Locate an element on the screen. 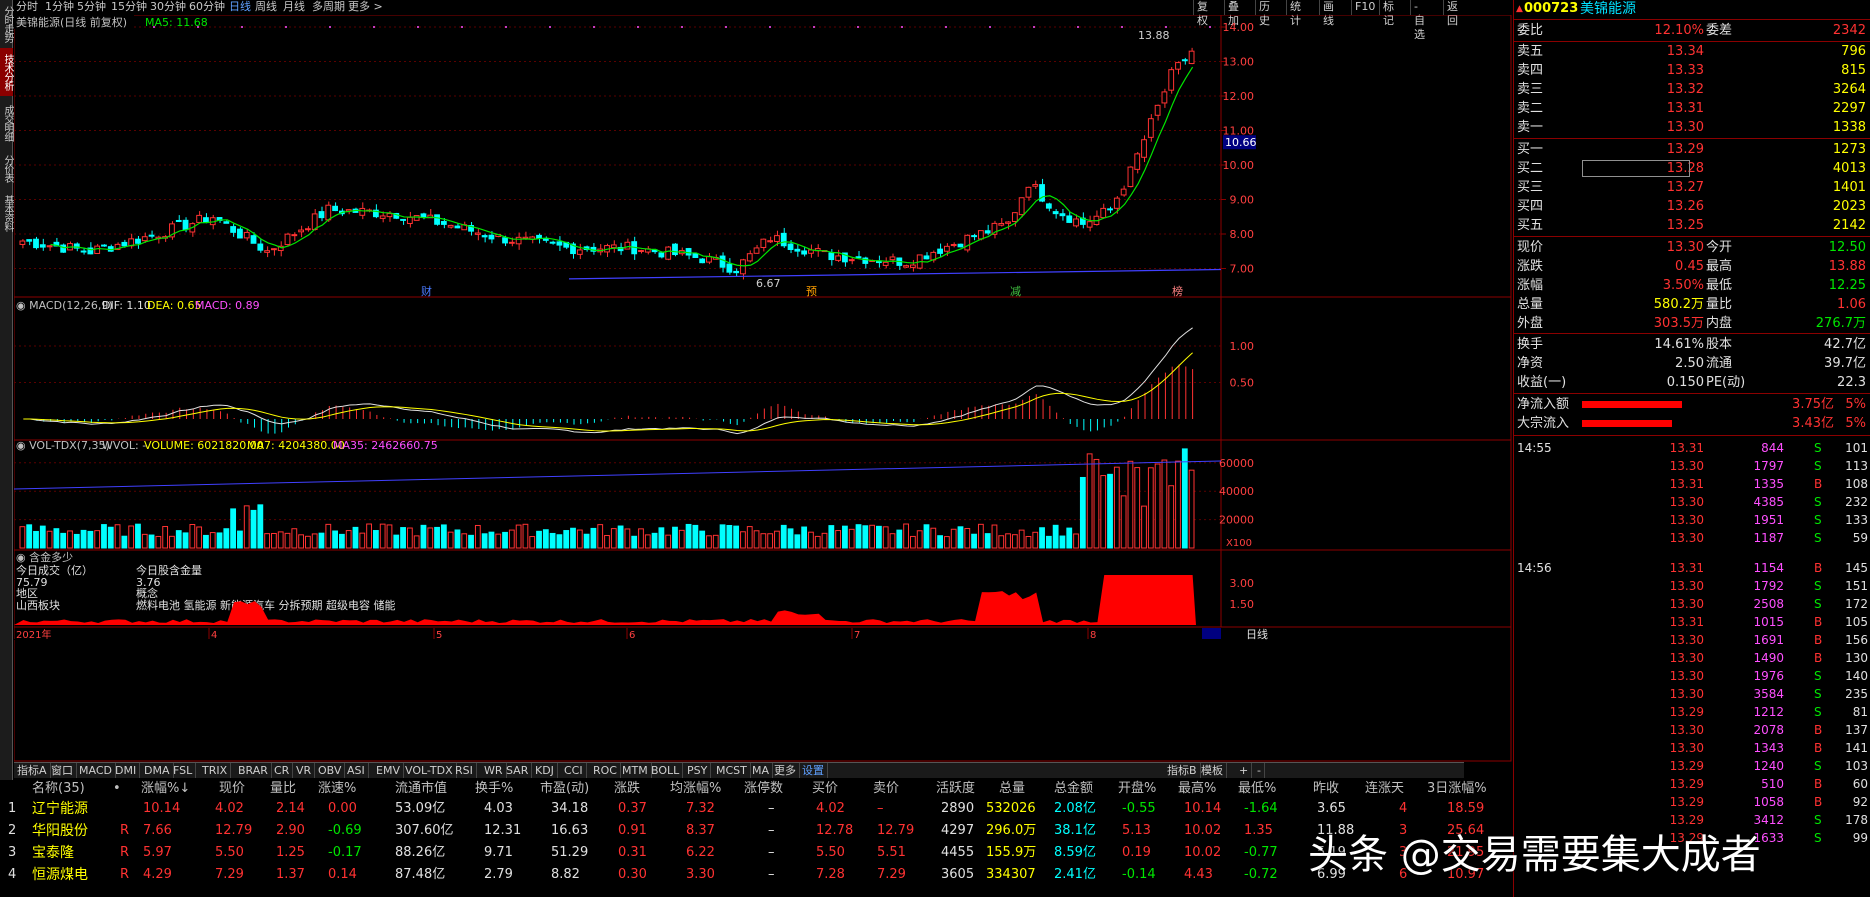  indicator-tab-14: RSI is located at coordinates (464, 770).